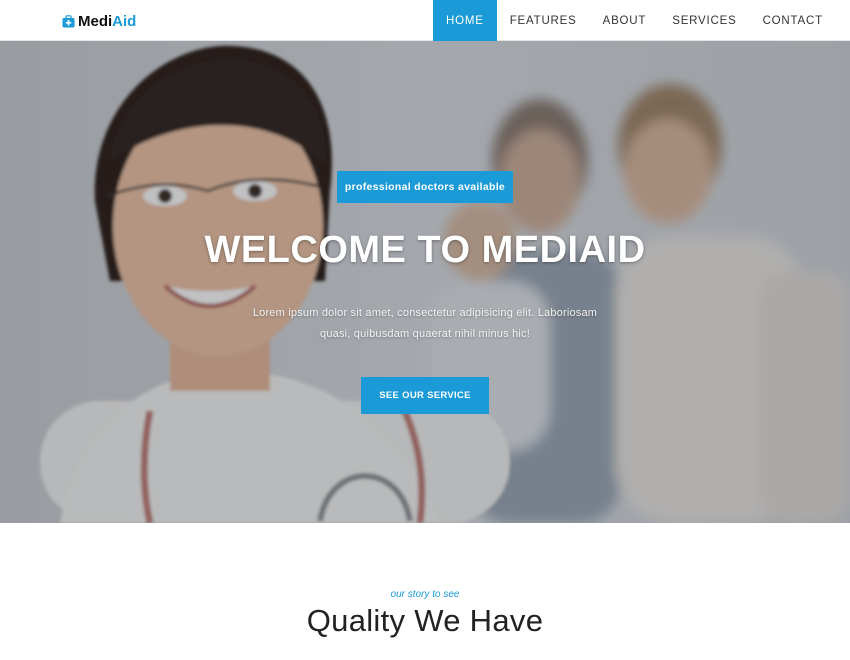 Image resolution: width=850 pixels, height=660 pixels. I want to click on nav-home: HOME, so click(465, 20).